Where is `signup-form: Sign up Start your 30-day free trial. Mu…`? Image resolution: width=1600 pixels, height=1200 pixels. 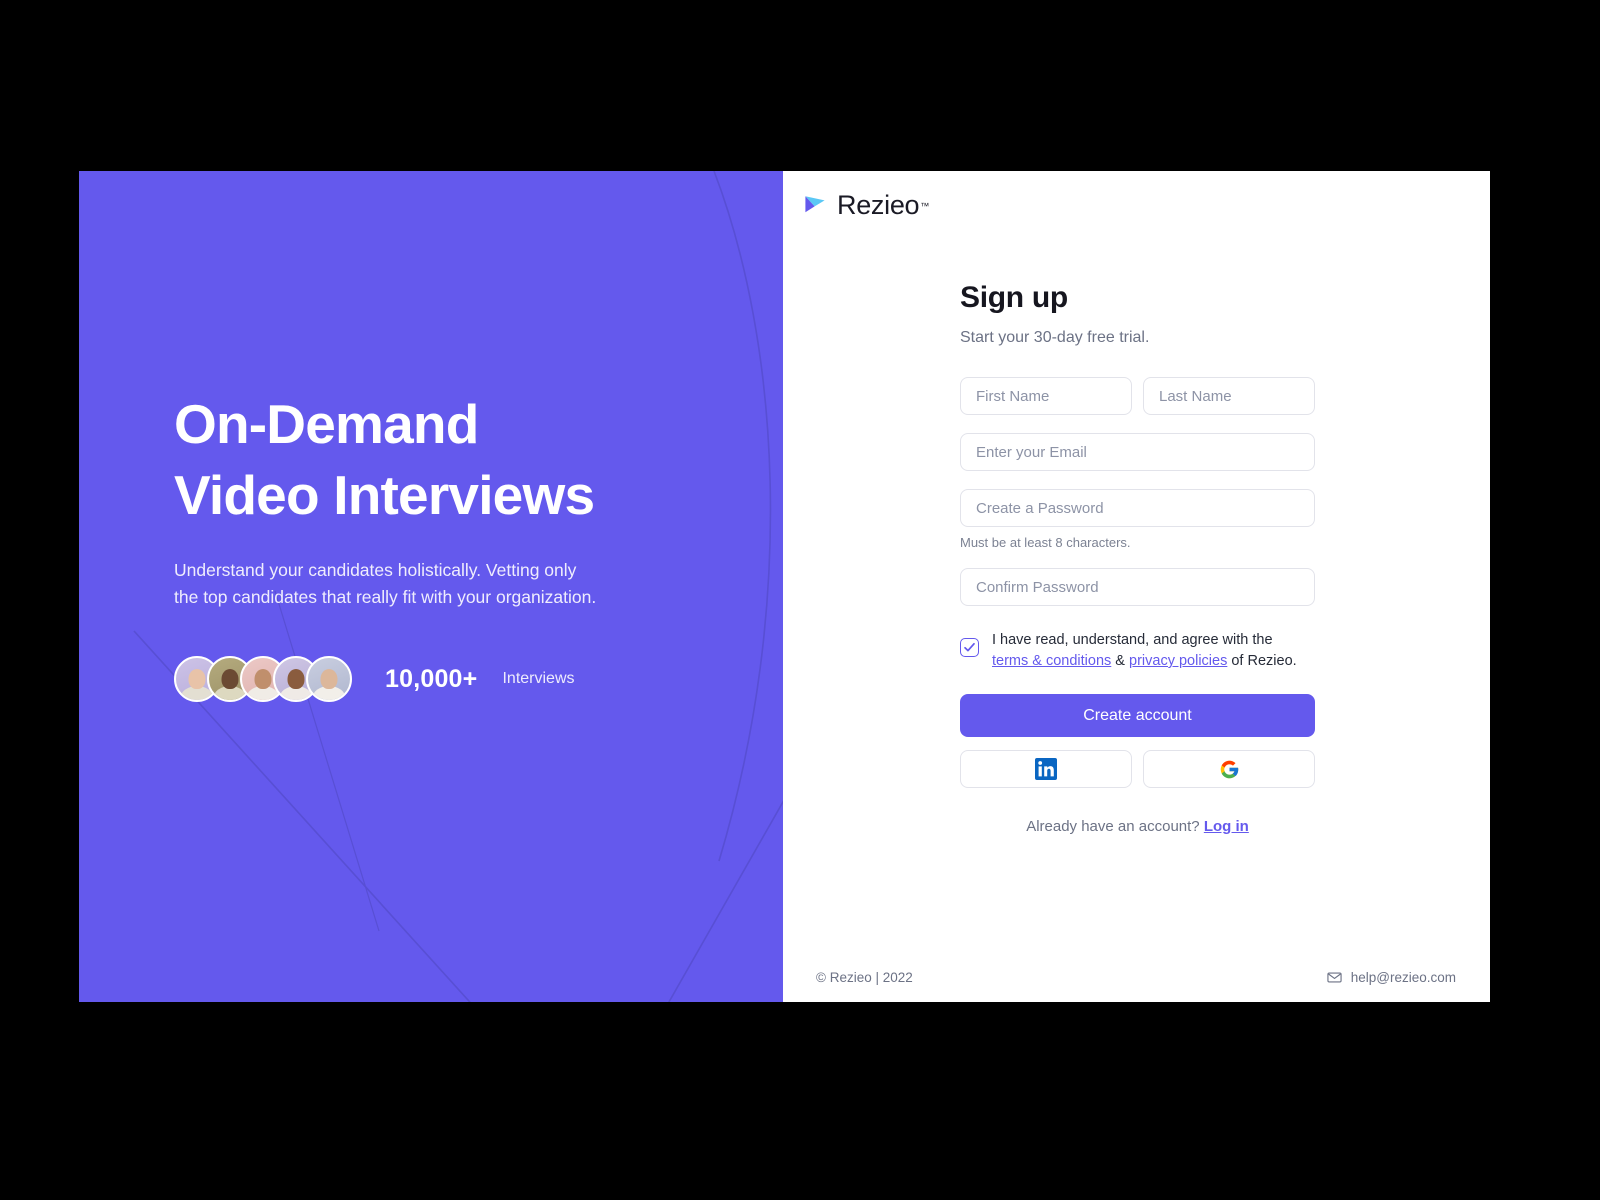
signup-form: Sign up Start your 30-day free trial. Mu… is located at coordinates (1137, 558).